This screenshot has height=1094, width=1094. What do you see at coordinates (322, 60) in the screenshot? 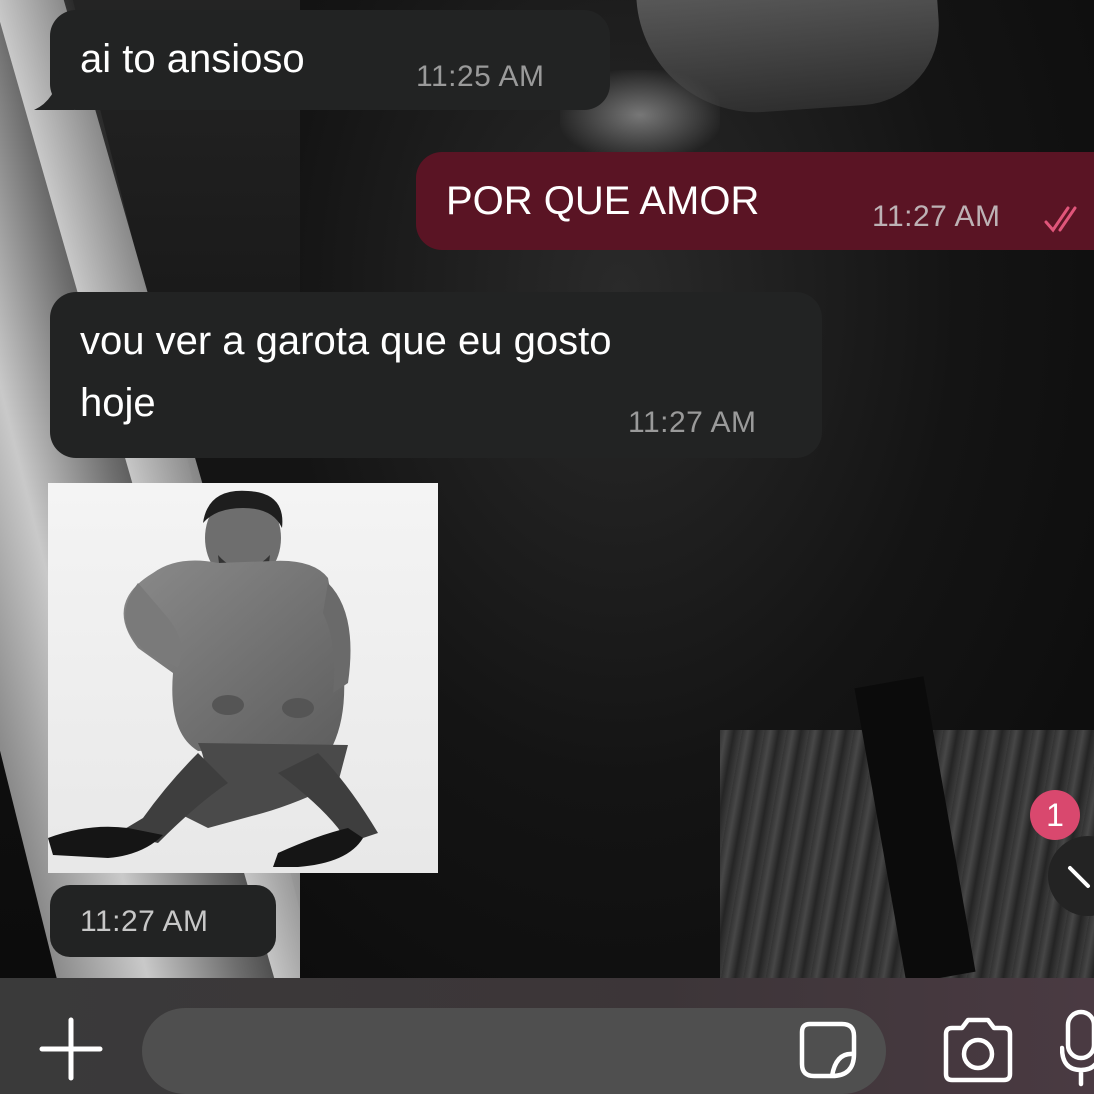
I see `message-bubble-incoming: ai to ansioso 11:25 AM` at bounding box center [322, 60].